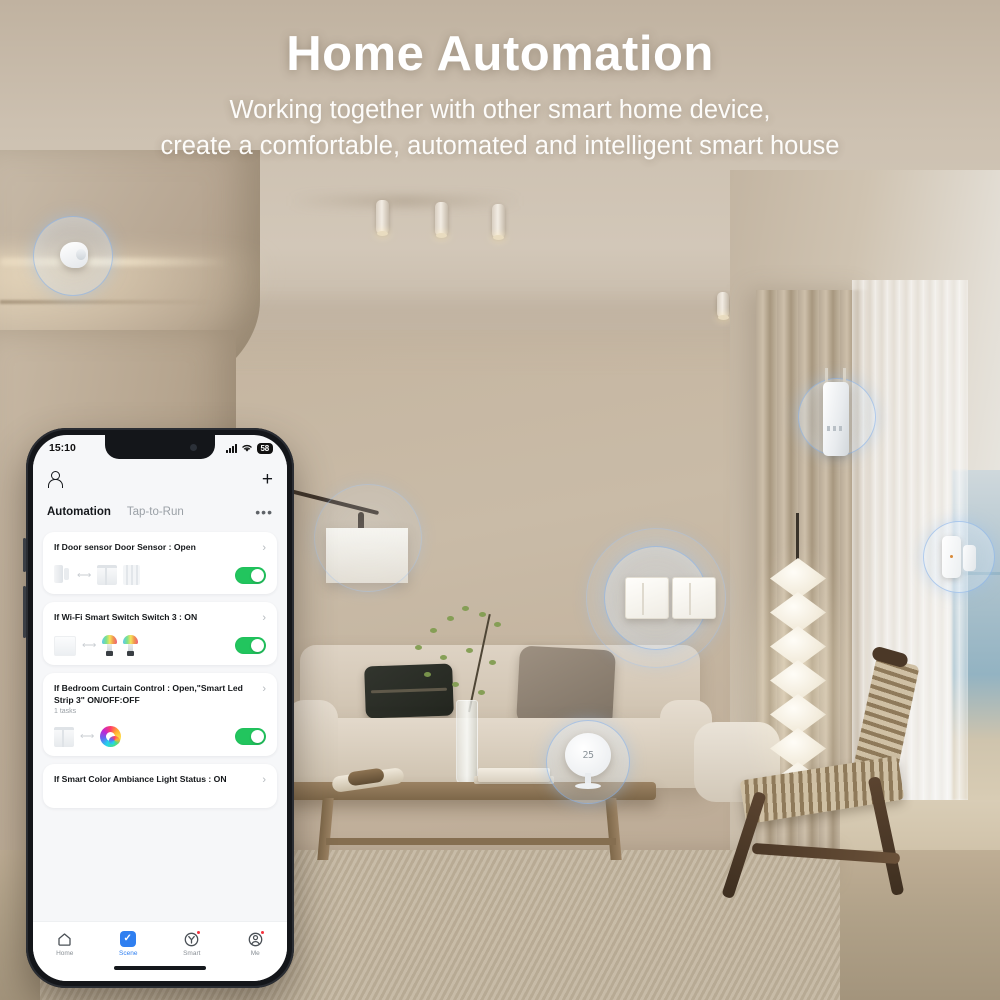 This screenshot has width=1000, height=1000. Describe the element at coordinates (467, 742) in the screenshot. I see `glass-vase` at that location.